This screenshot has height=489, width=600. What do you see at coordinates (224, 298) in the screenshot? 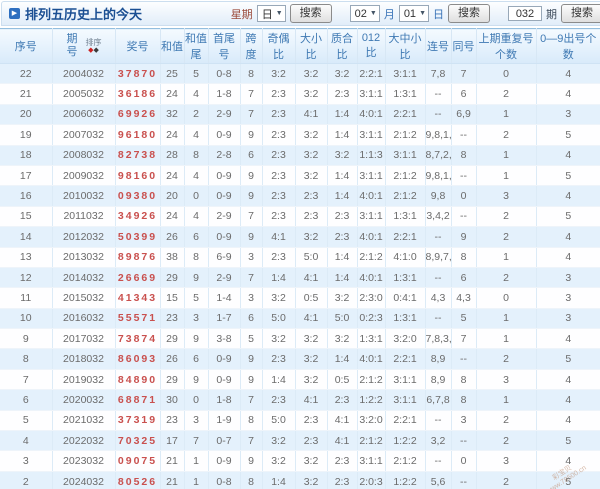
I see `cell-min-max: 1-4` at bounding box center [224, 298].